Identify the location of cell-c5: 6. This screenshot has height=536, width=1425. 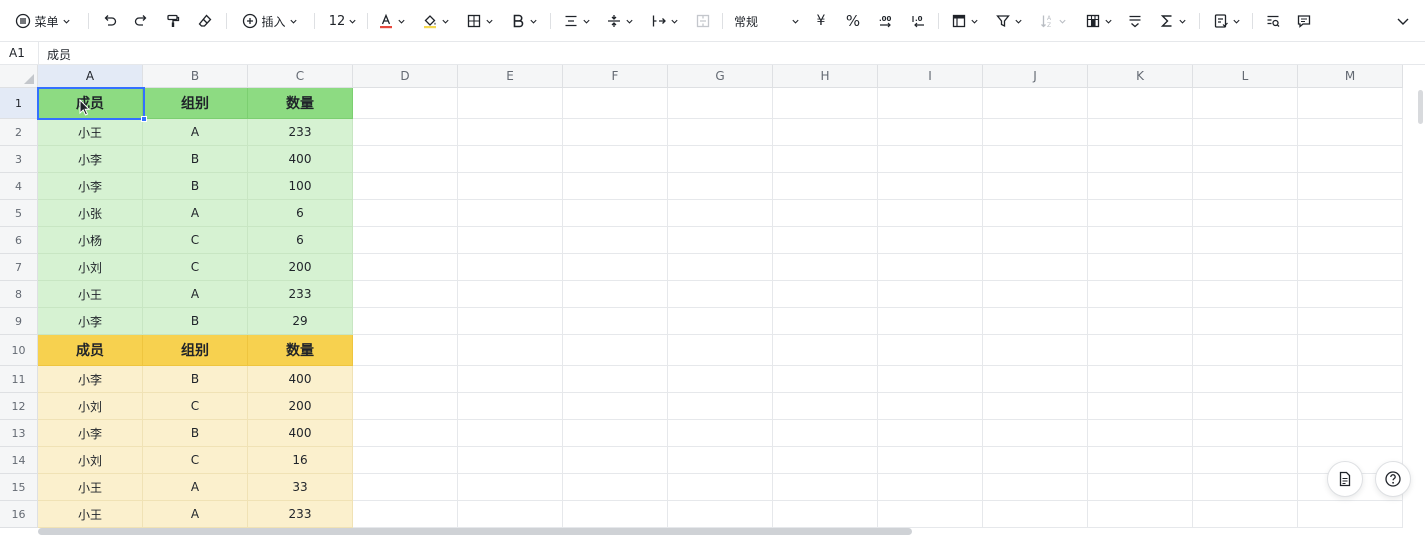
(300, 213).